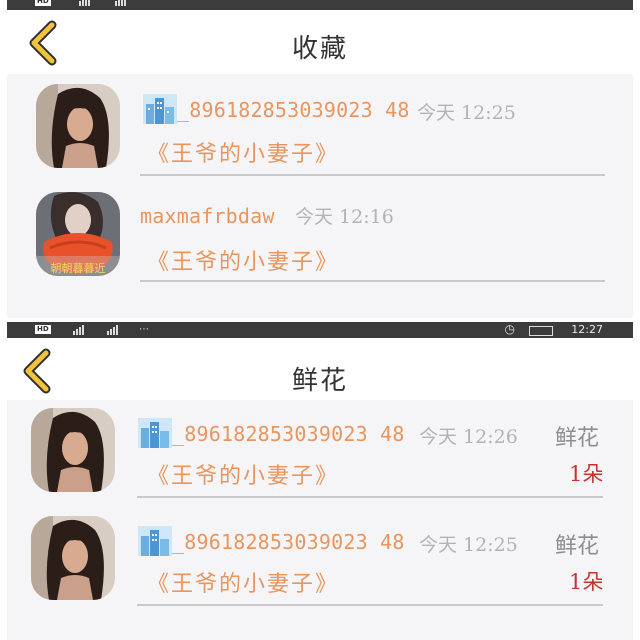 The width and height of the screenshot is (640, 640). What do you see at coordinates (320, 330) in the screenshot?
I see `status-bar-bottom: HD ⋯ ◷ 12:27` at bounding box center [320, 330].